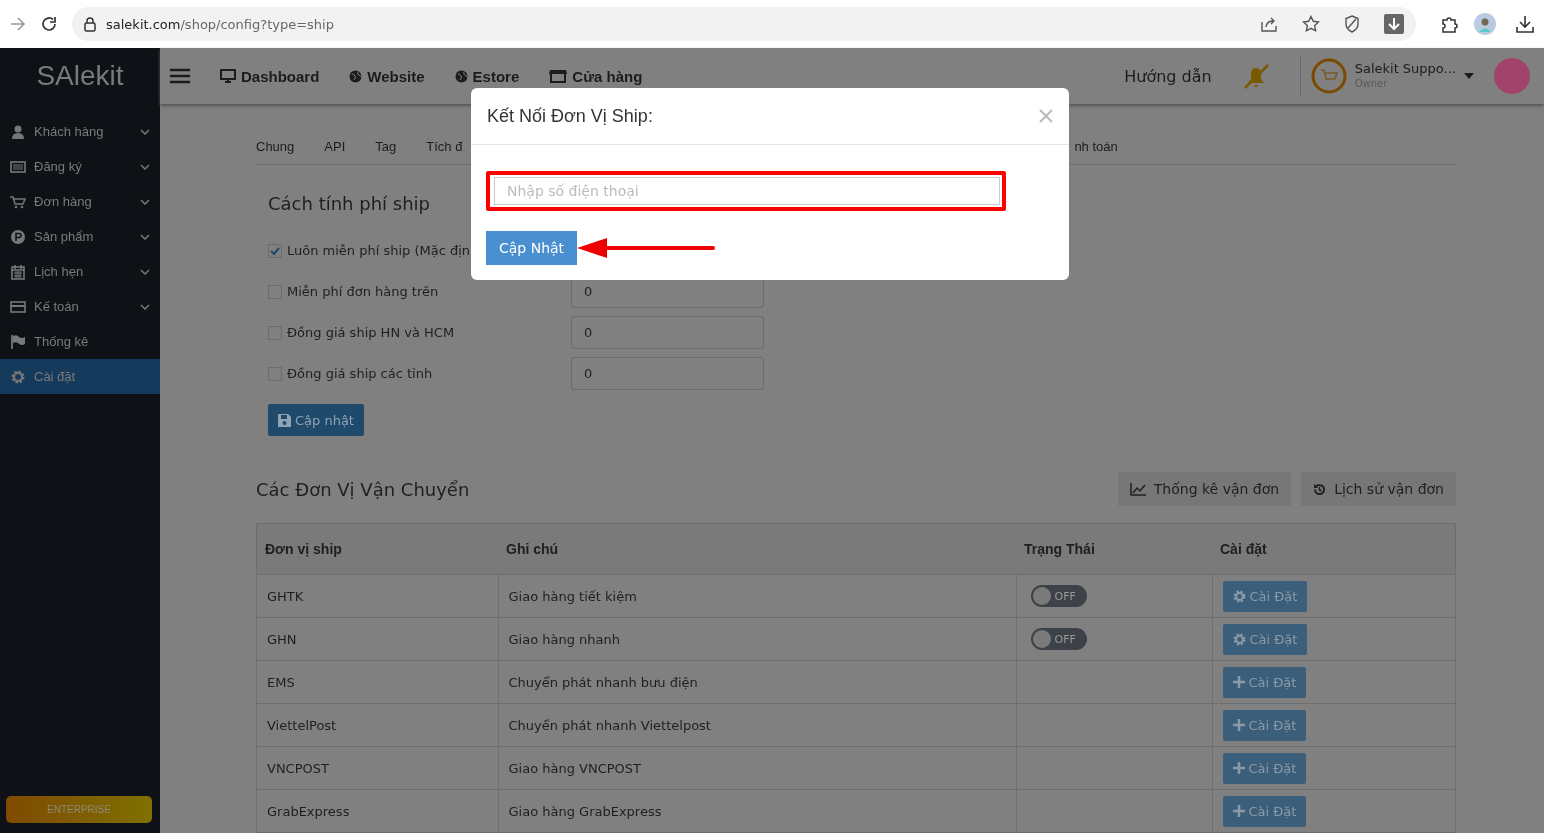 This screenshot has width=1544, height=833. I want to click on flag-icon, so click(18, 341).